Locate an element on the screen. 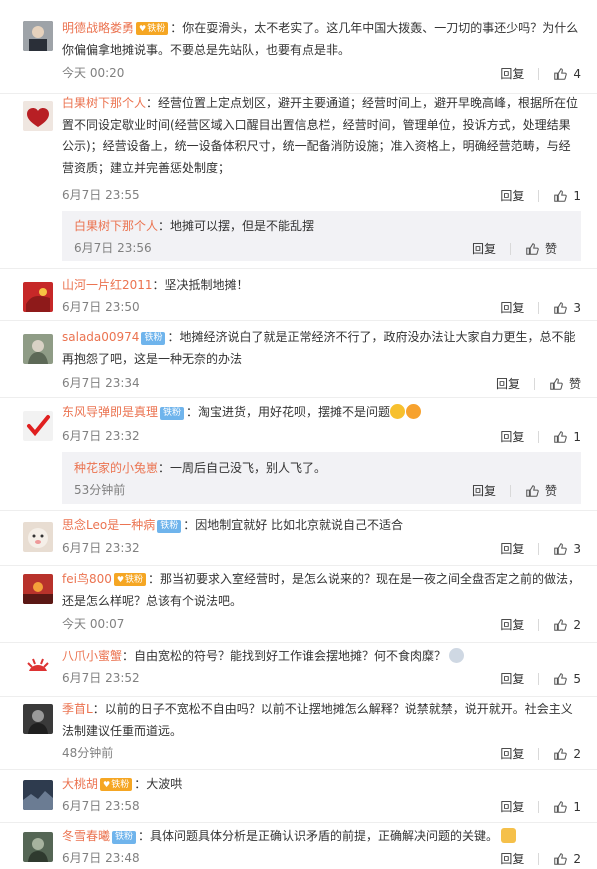 The image size is (597, 869). reply-username: 种花家的小兔崽 is located at coordinates (116, 468).